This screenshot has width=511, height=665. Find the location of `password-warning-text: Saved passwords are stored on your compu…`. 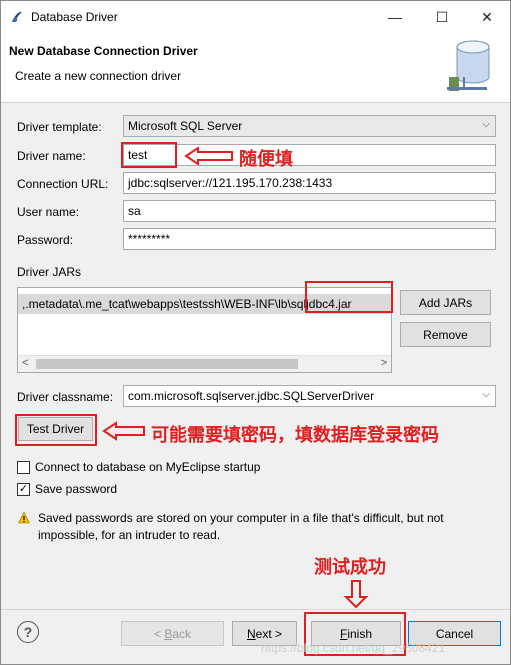

password-warning-text: Saved passwords are stored on your compu… is located at coordinates (241, 526).